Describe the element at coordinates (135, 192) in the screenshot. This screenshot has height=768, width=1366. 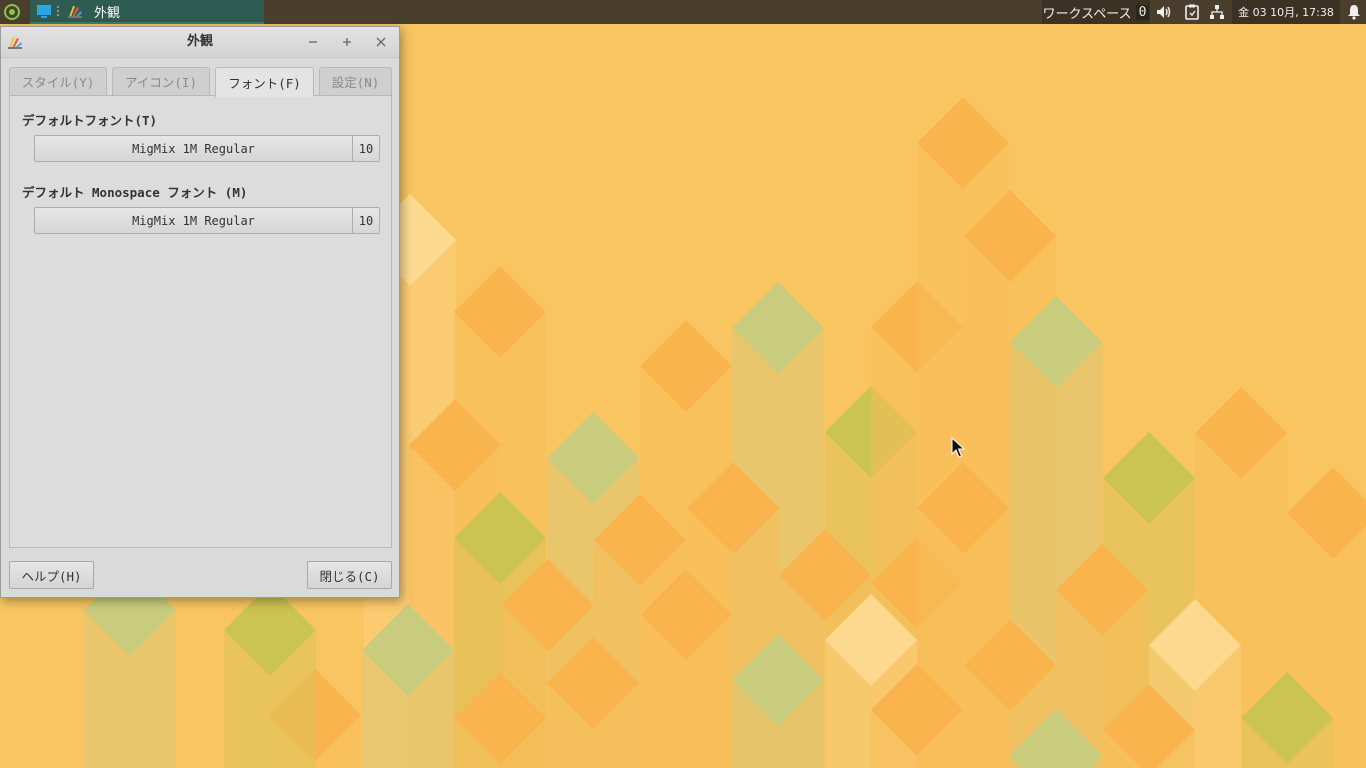
I see `monospace-font-label: デフォルト Monospace フォント (M)` at that location.